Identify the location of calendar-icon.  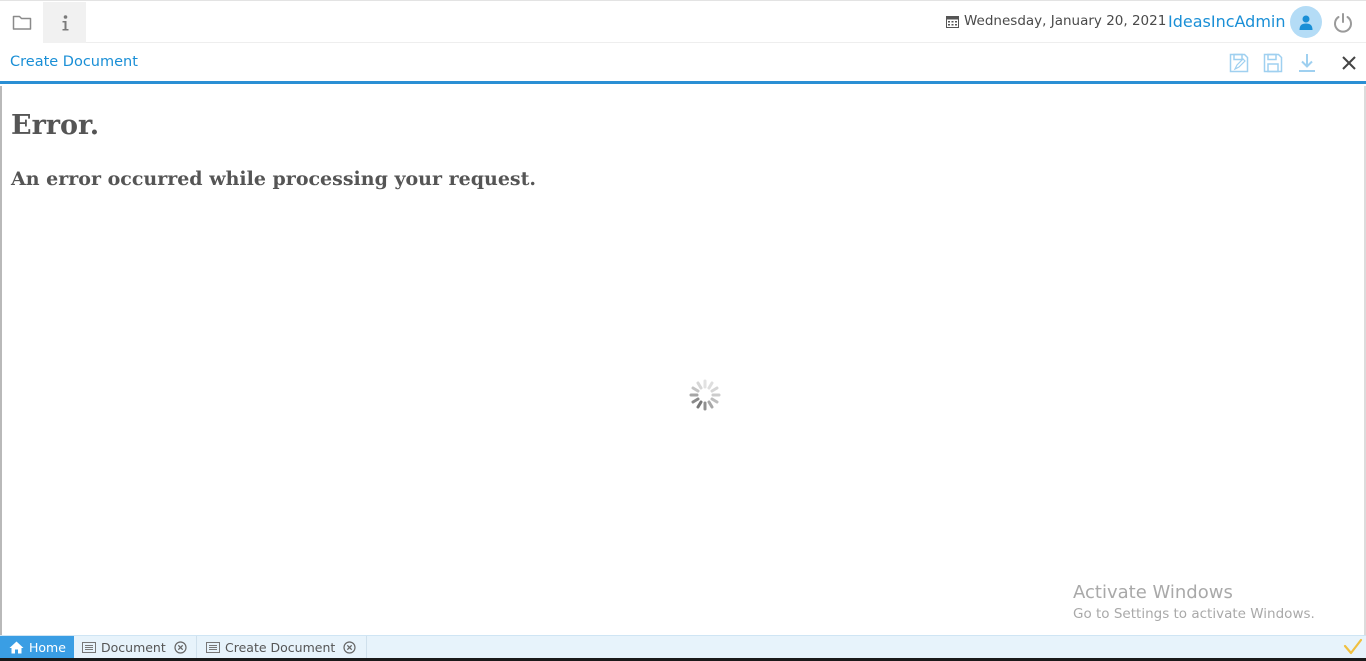
(952, 21).